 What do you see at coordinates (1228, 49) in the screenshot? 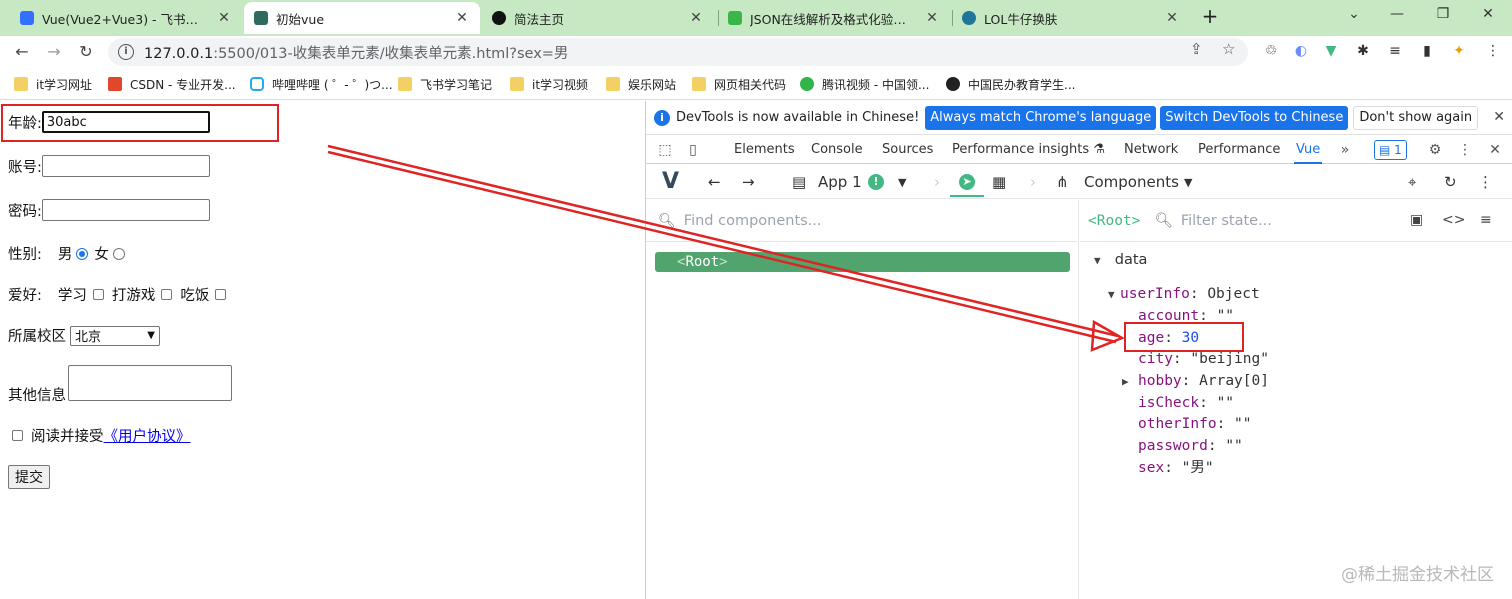
I see `bookmark-star-icon: ☆` at bounding box center [1228, 49].